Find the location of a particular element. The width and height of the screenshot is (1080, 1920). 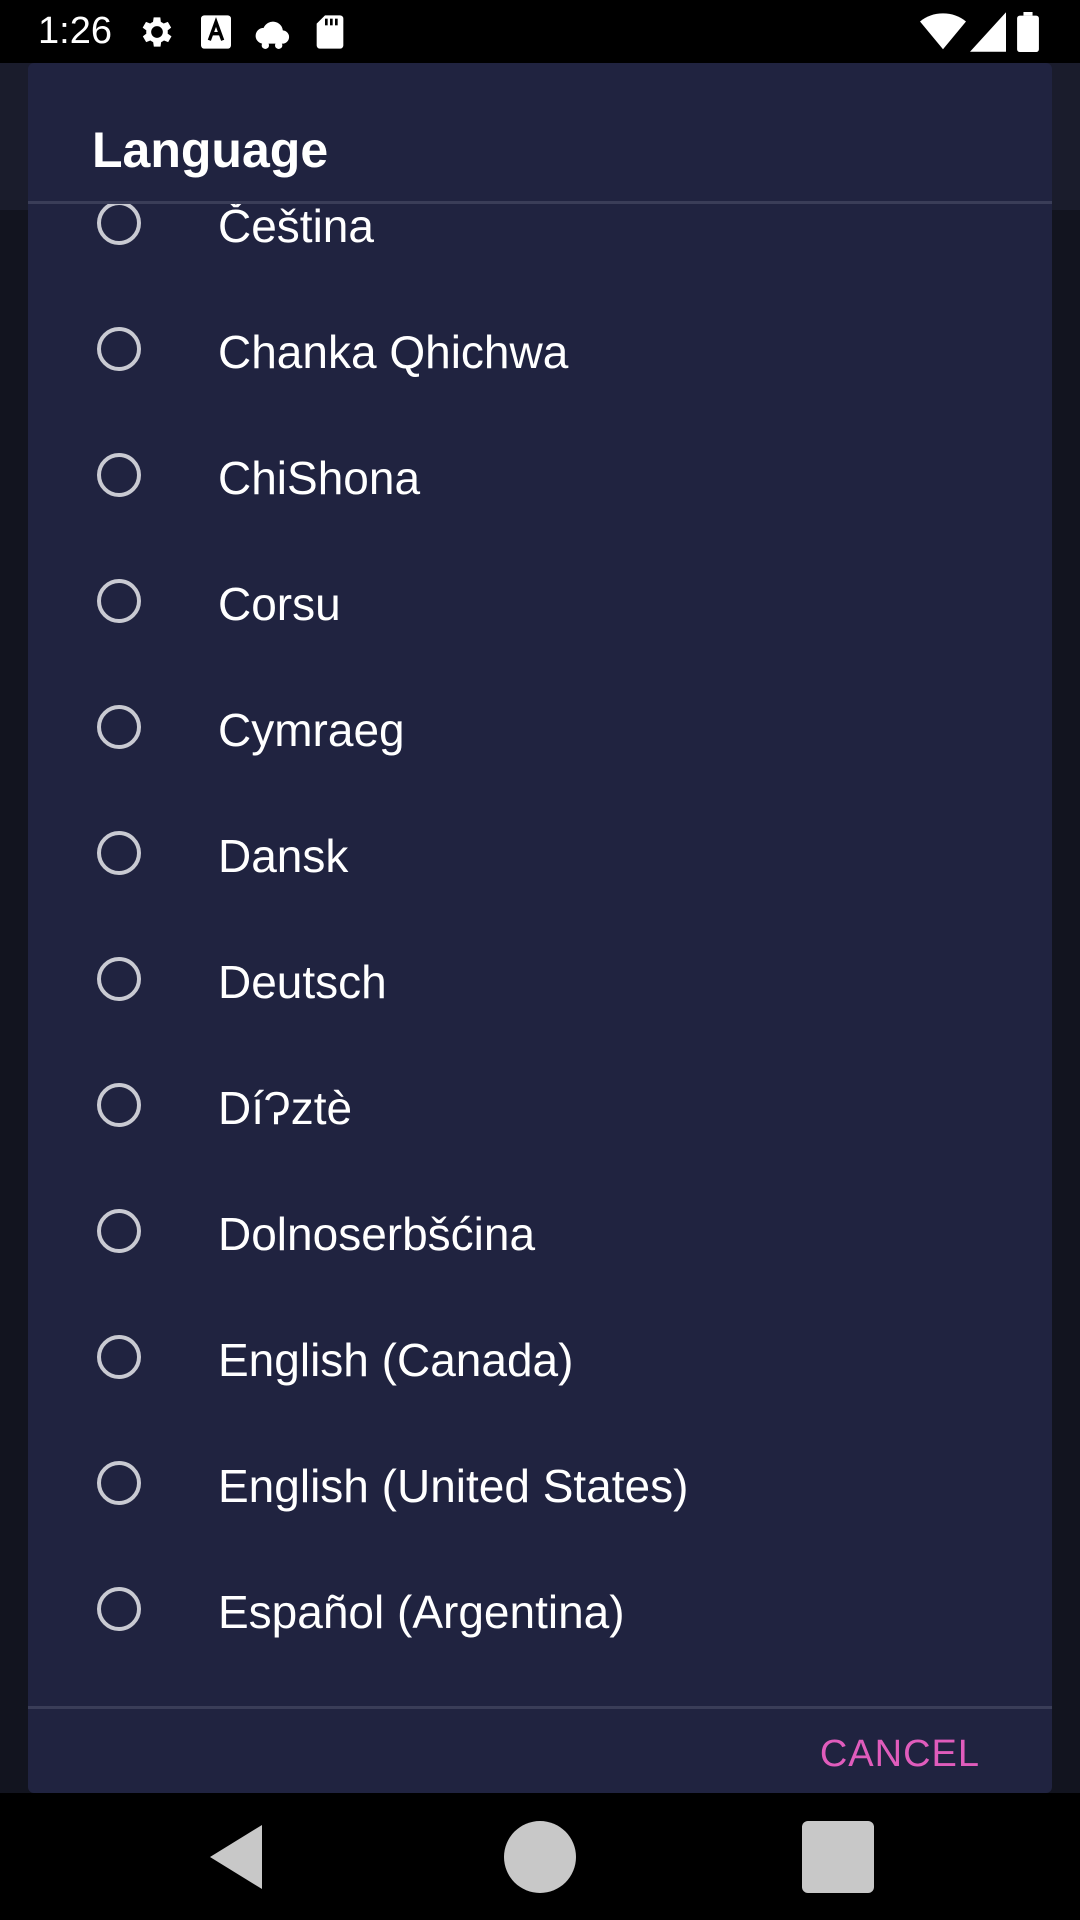

navigation-bar is located at coordinates (540, 1856).